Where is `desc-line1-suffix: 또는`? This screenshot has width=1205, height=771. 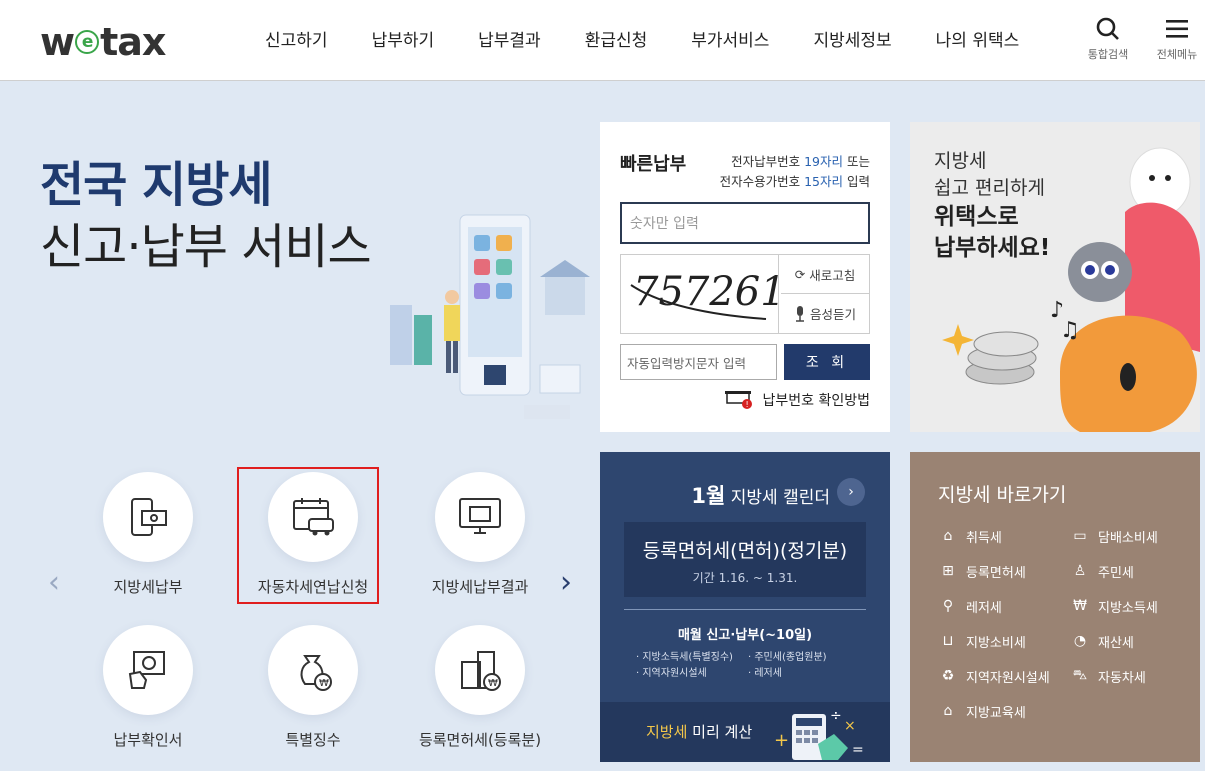 desc-line1-suffix: 또는 is located at coordinates (856, 161).